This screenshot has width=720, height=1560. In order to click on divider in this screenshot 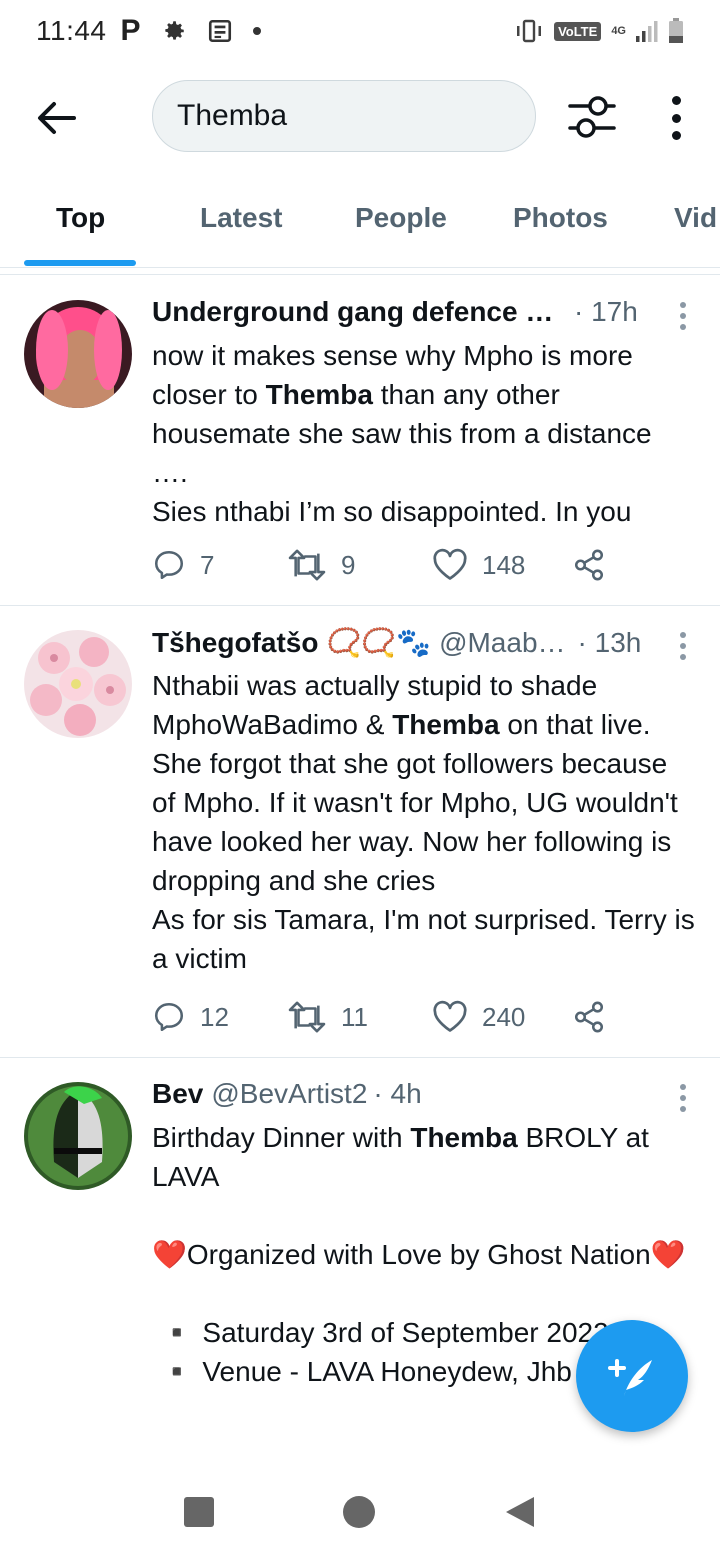, I will do `click(360, 274)`.